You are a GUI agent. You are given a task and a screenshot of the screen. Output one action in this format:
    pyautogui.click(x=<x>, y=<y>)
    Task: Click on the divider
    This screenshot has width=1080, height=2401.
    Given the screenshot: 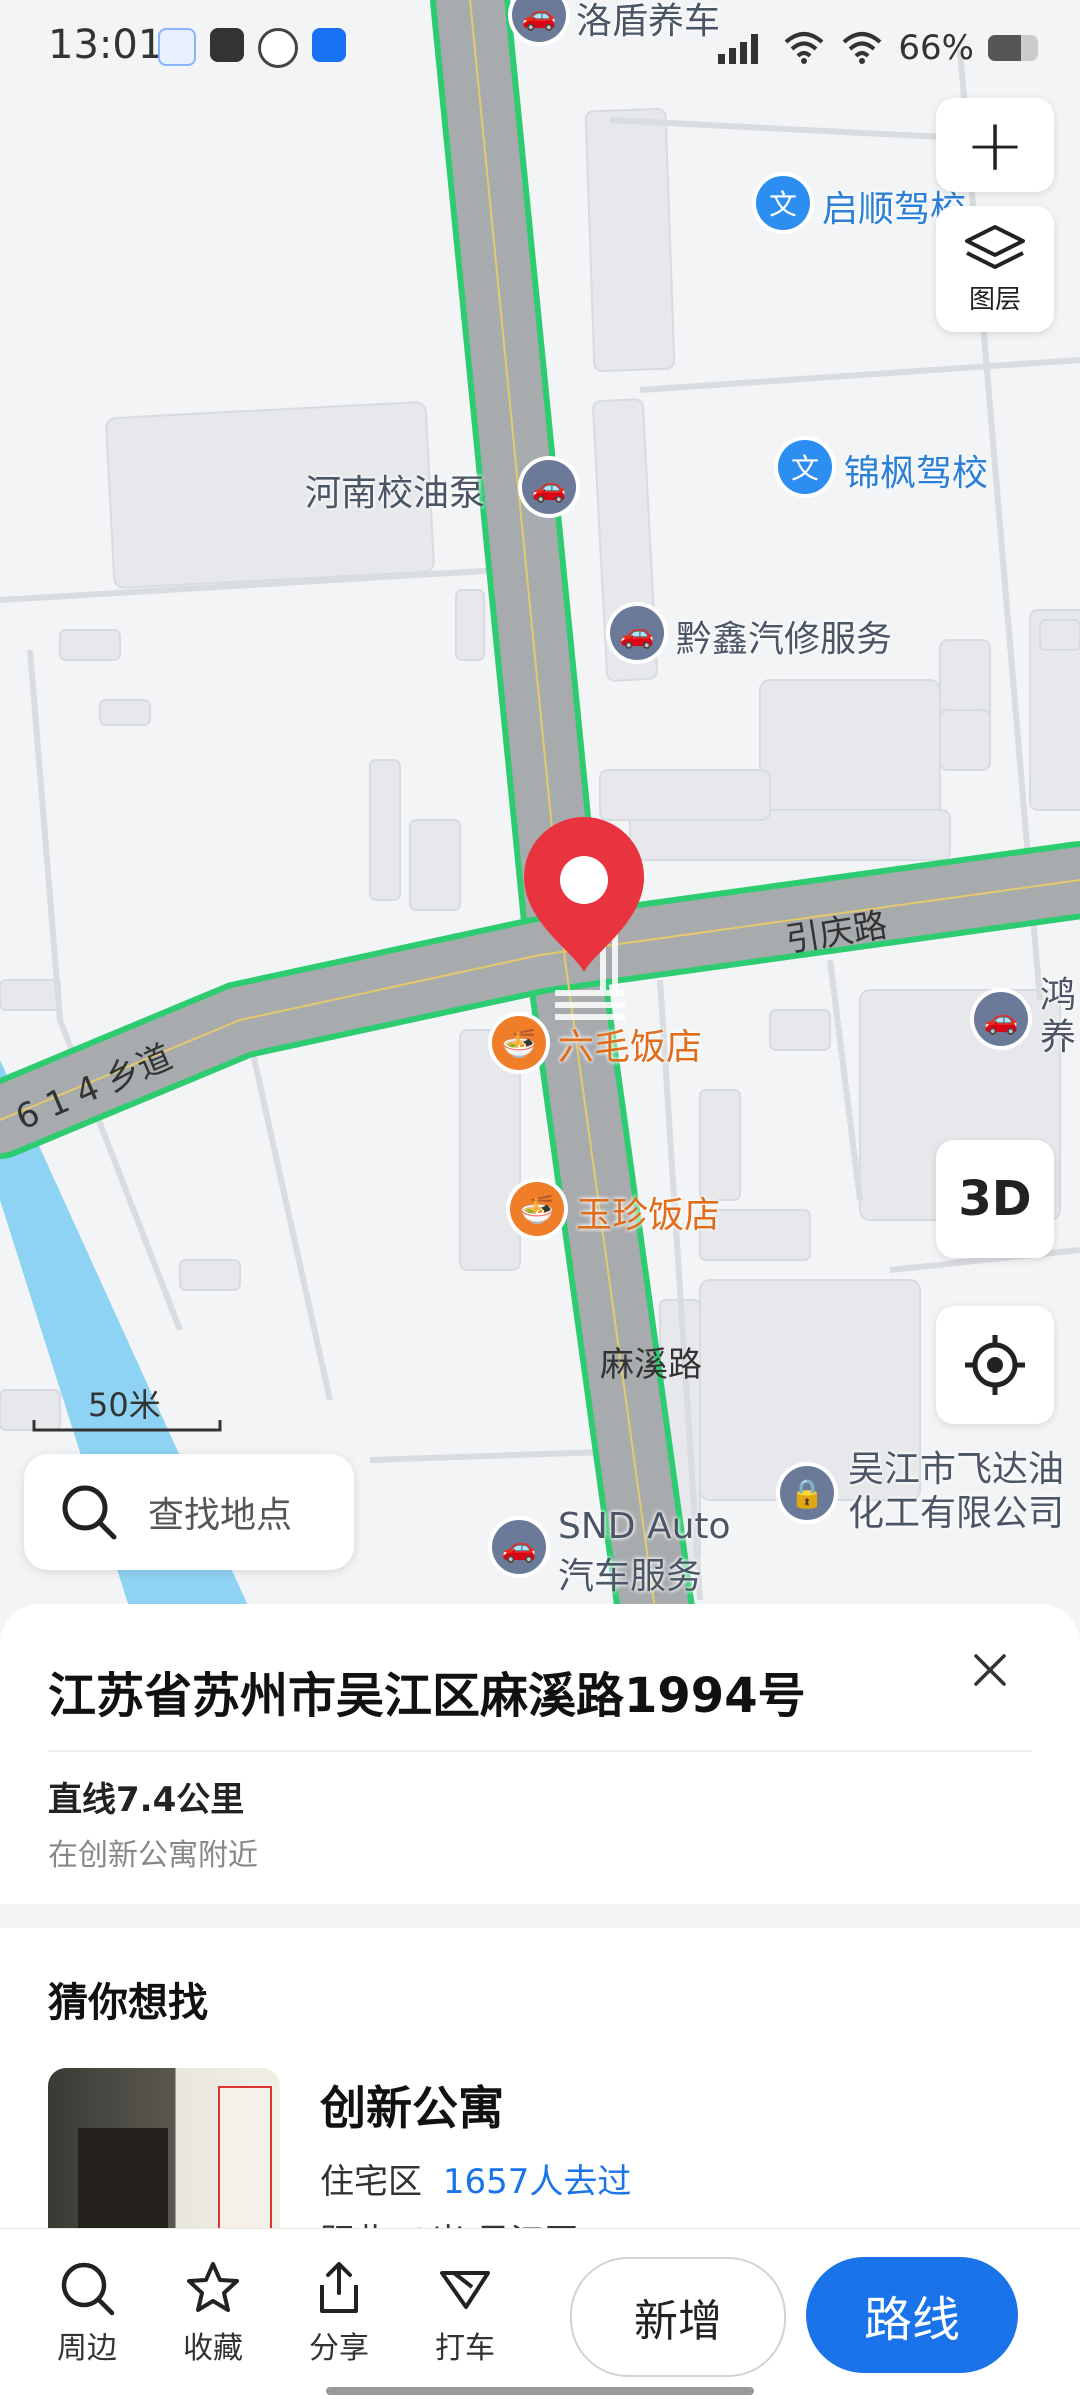 What is the action you would take?
    pyautogui.click(x=540, y=1751)
    